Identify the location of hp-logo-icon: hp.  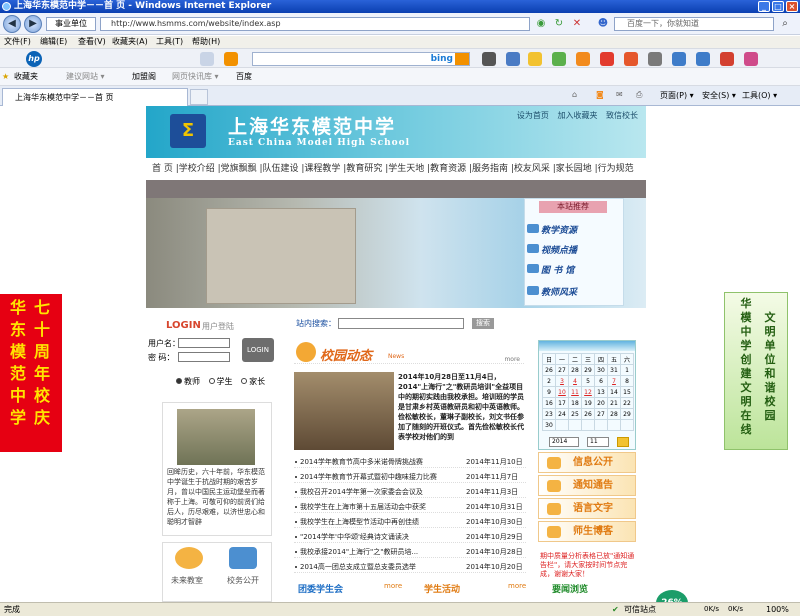
(34, 59).